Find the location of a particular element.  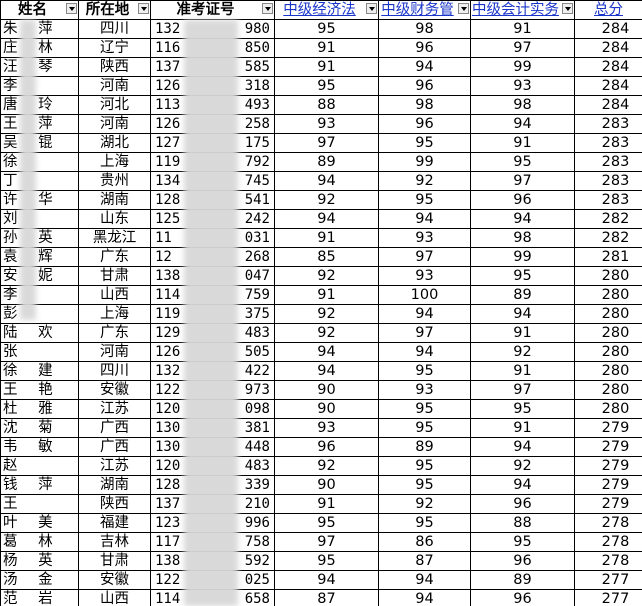

cell-region: 山西 is located at coordinates (114, 295).